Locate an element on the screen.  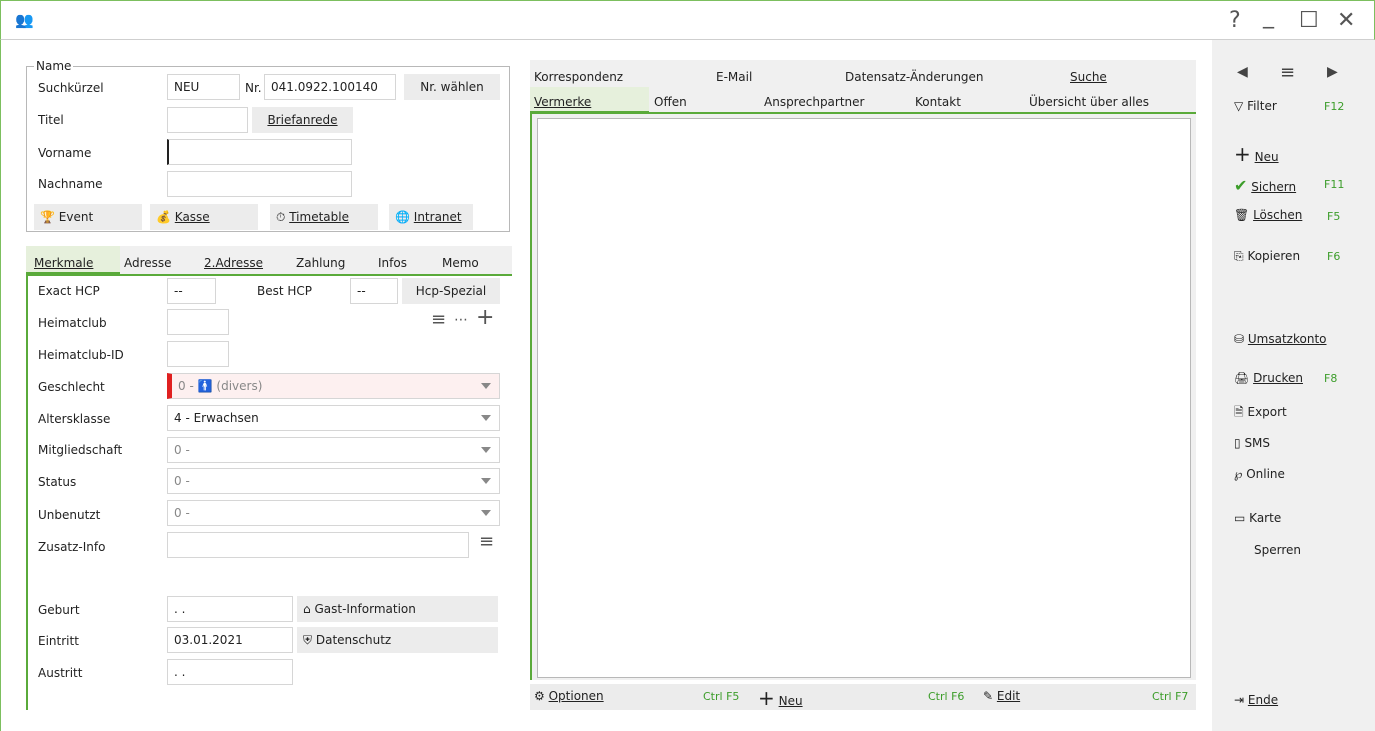
sichern-button: ✔ Sichern is located at coordinates (1265, 185).